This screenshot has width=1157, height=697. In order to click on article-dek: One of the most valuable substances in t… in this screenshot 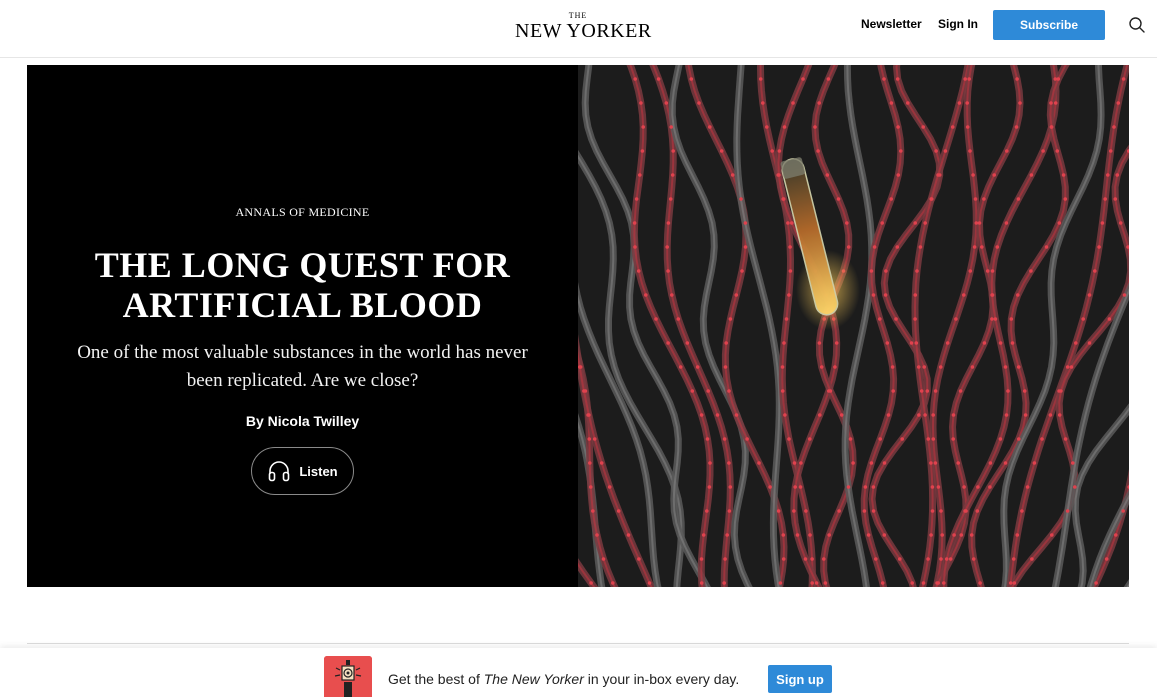, I will do `click(302, 366)`.